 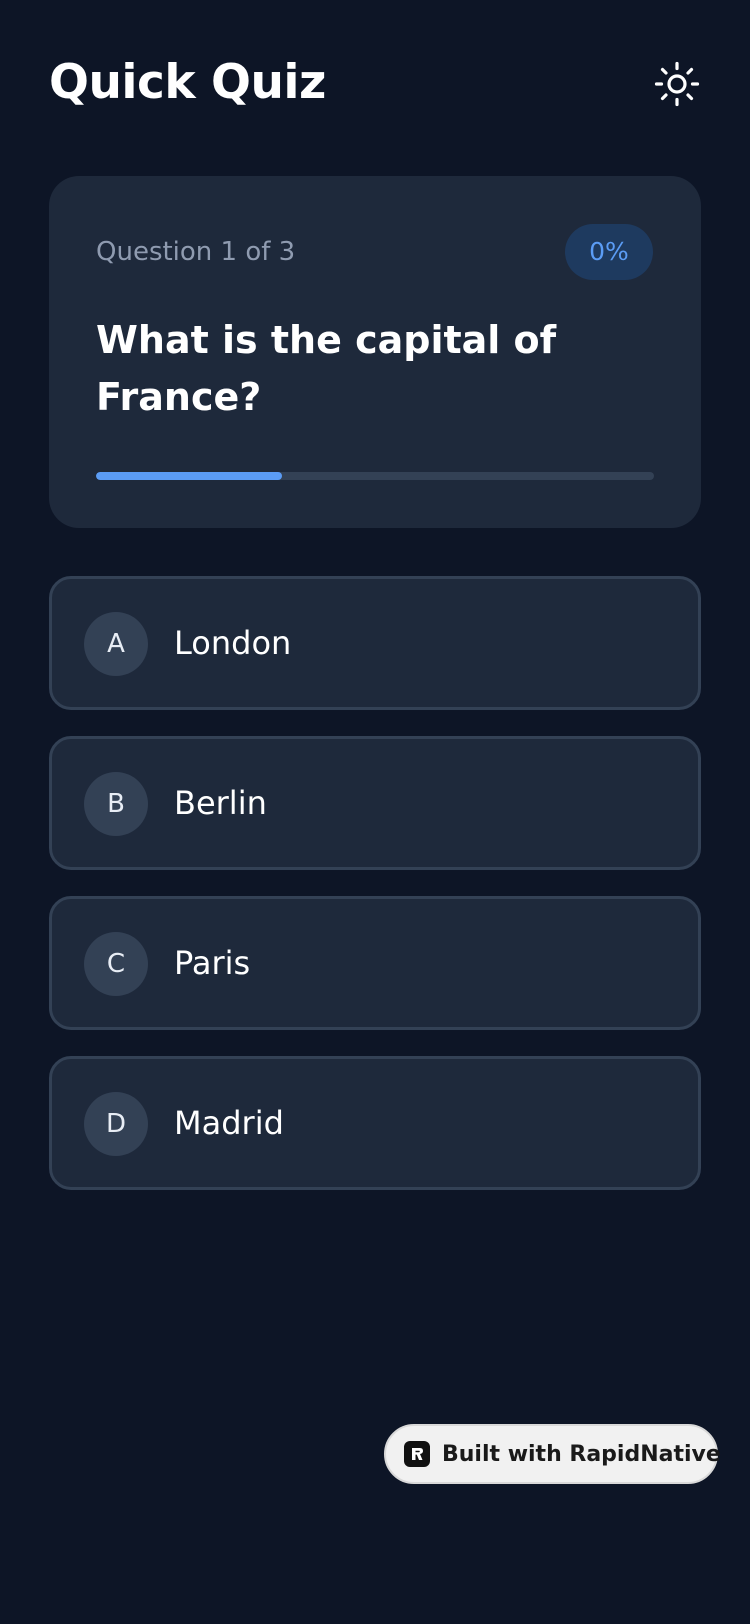 I want to click on answer-option-a: A London, so click(x=375, y=643).